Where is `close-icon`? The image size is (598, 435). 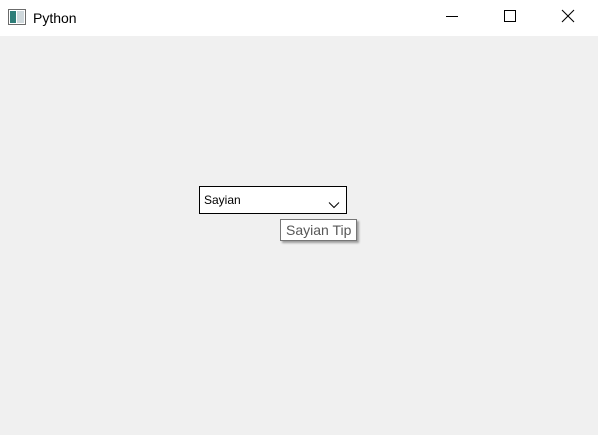
close-icon is located at coordinates (568, 18).